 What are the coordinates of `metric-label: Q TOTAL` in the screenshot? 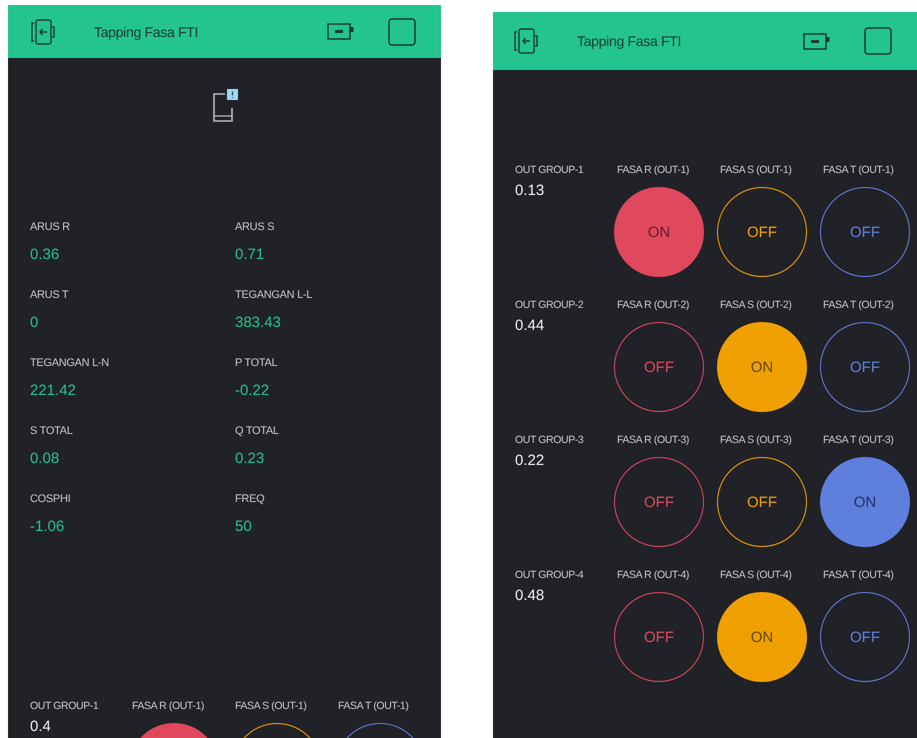 It's located at (257, 431).